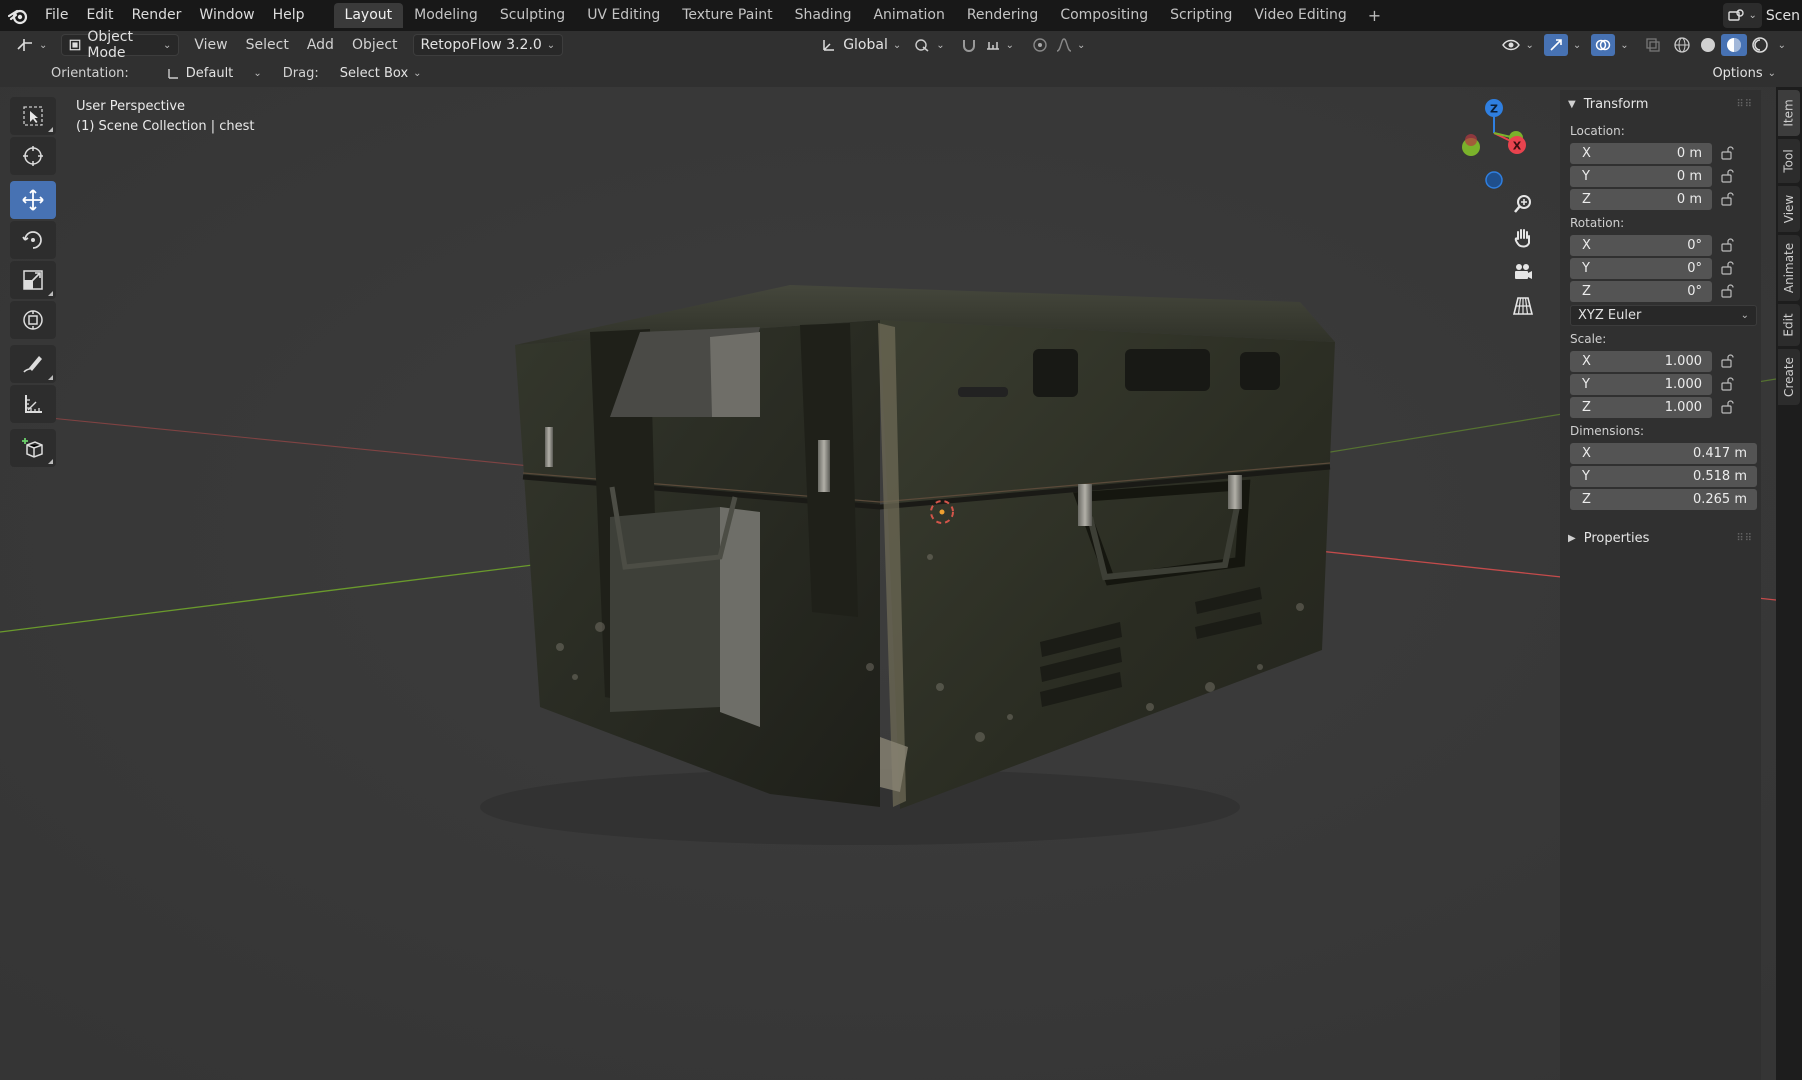 The image size is (1802, 1080). Describe the element at coordinates (1663, 453) in the screenshot. I see `dimensions-x-field: X 0.417 m` at that location.